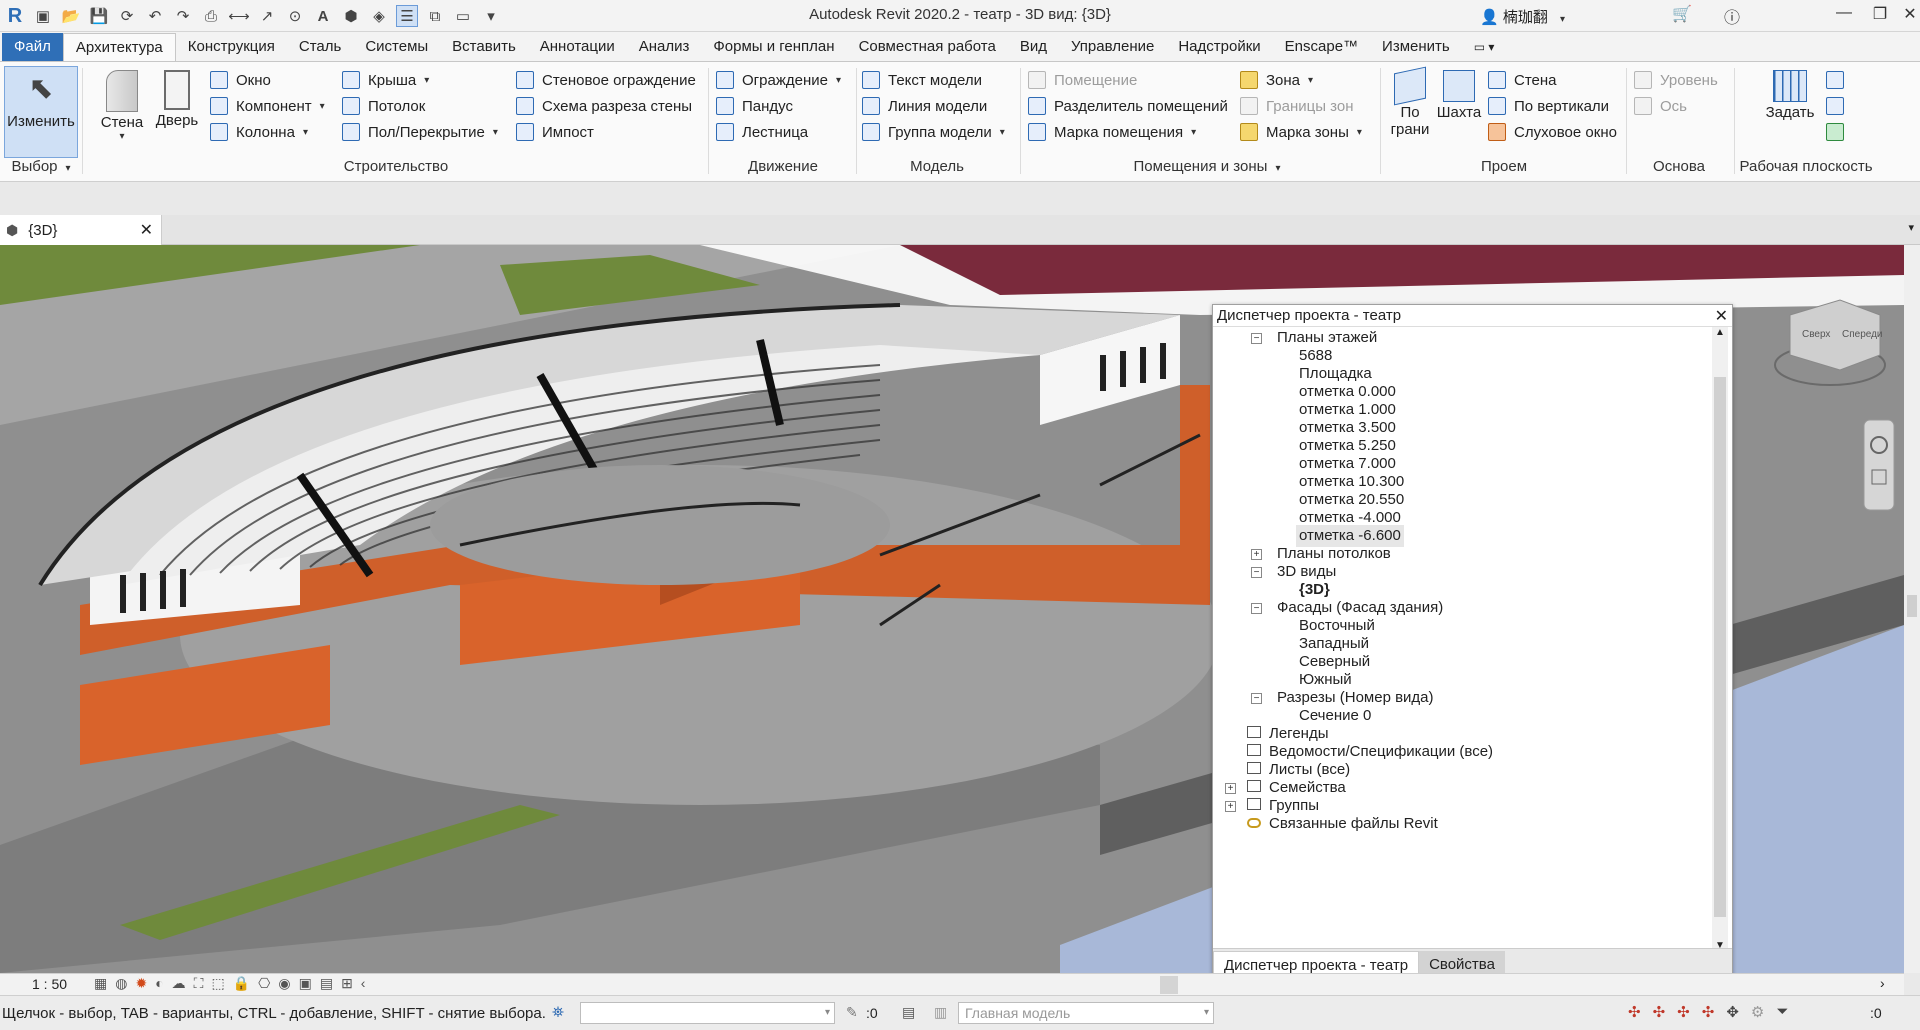  What do you see at coordinates (463, 16) in the screenshot?
I see `switch-windows-icon: ▭` at bounding box center [463, 16].